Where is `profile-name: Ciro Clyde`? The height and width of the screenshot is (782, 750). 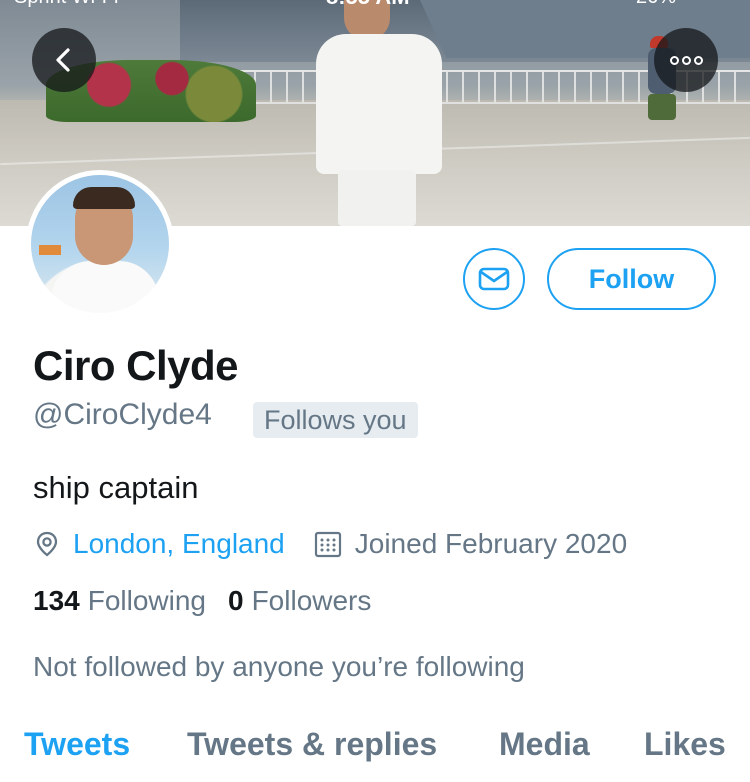
profile-name: Ciro Clyde is located at coordinates (136, 365).